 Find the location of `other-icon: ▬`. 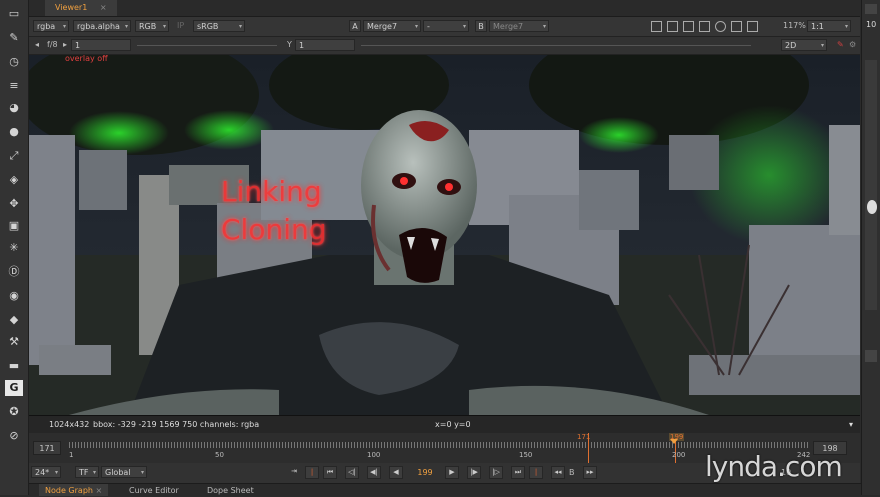

other-icon: ▬ is located at coordinates (14, 366).